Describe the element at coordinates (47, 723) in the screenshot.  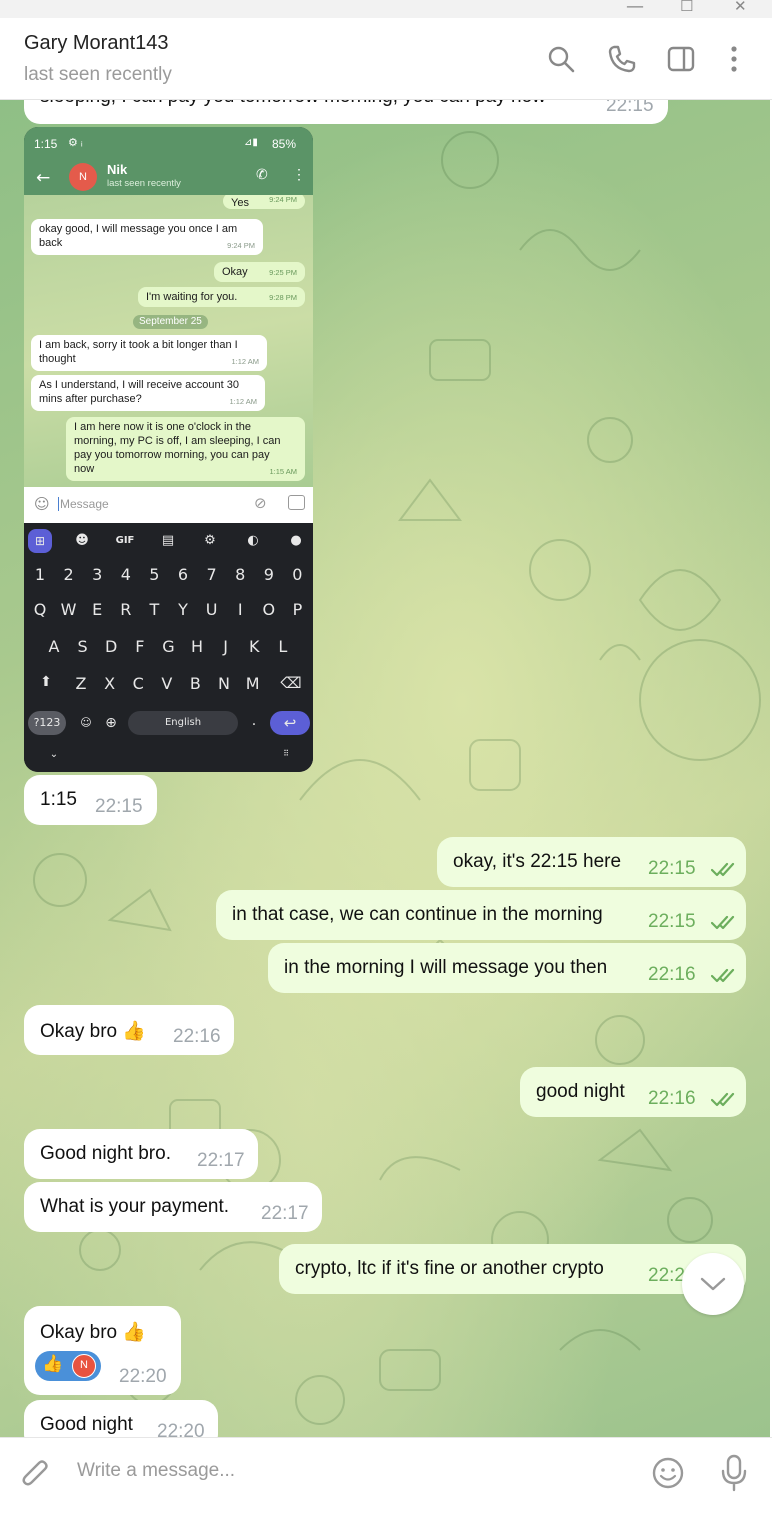
I see `symbols-key: ?123` at that location.